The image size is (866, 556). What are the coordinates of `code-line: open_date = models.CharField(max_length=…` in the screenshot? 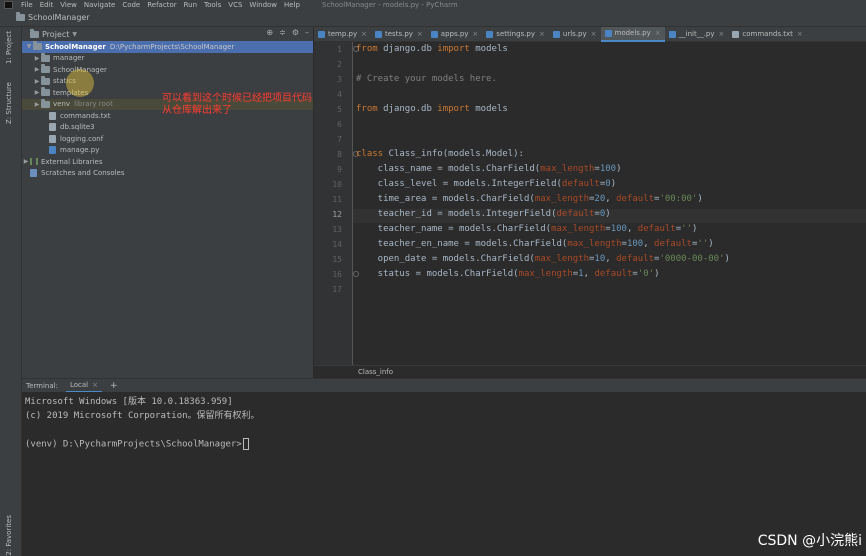 It's located at (543, 259).